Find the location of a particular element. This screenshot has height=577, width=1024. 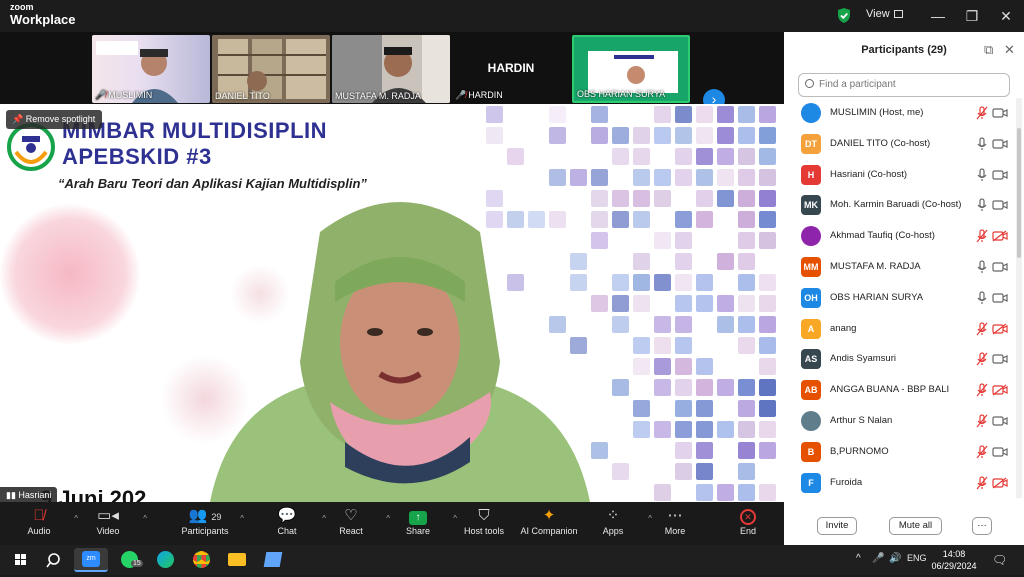

audio-button: 🎙̸ Audio ^ is located at coordinates (41, 521).